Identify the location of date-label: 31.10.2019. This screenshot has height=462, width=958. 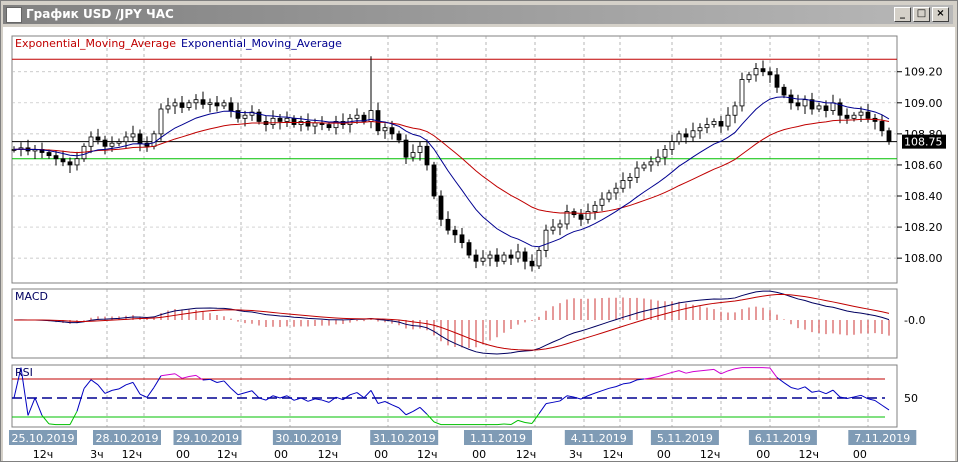
(404, 438).